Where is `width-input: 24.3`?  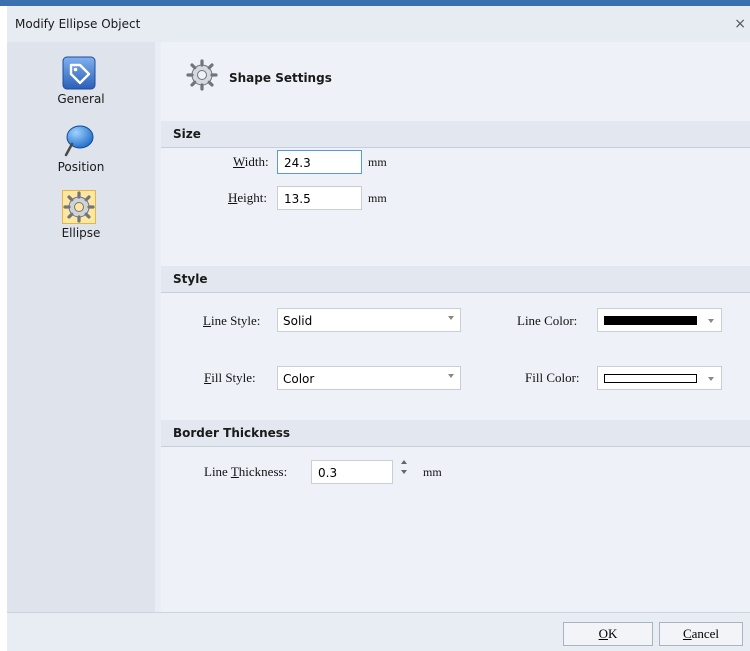 width-input: 24.3 is located at coordinates (319, 162).